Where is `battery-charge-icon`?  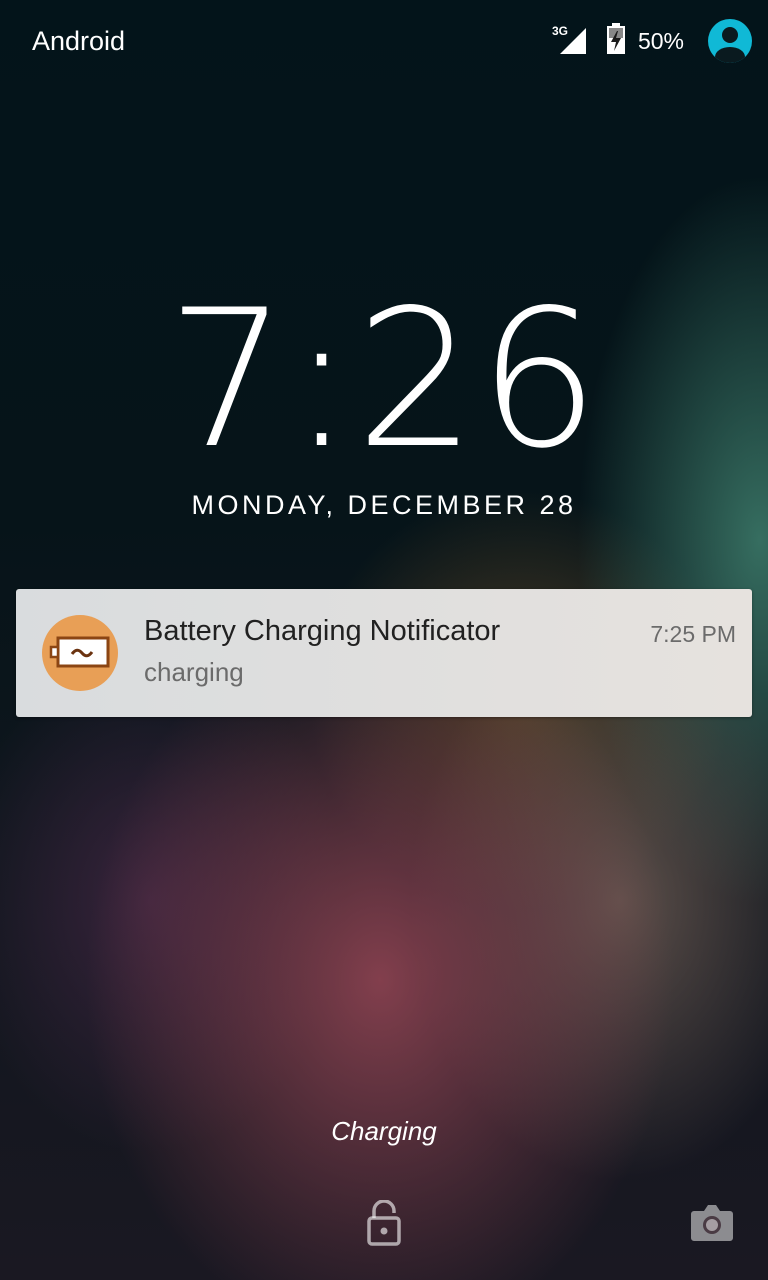
battery-charge-icon is located at coordinates (80, 653).